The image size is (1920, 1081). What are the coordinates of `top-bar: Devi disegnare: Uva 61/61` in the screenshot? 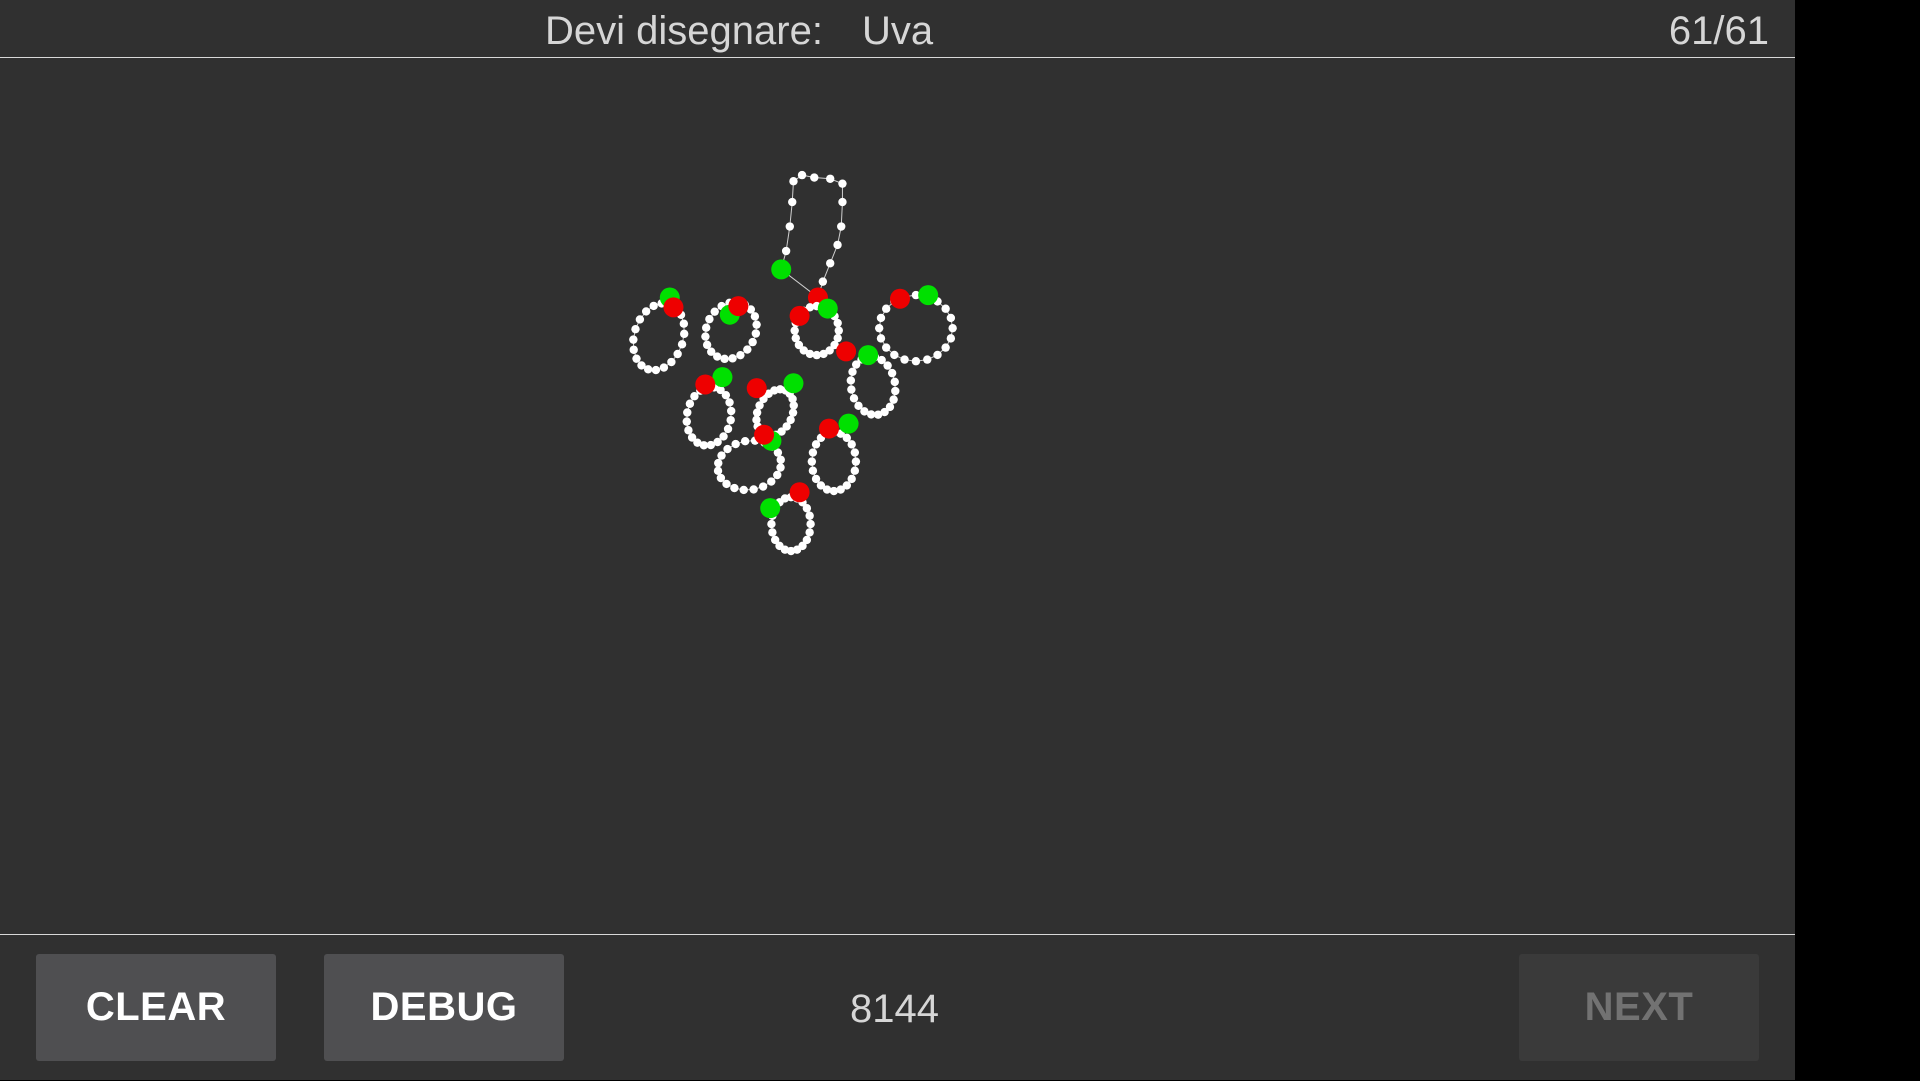 It's located at (897, 29).